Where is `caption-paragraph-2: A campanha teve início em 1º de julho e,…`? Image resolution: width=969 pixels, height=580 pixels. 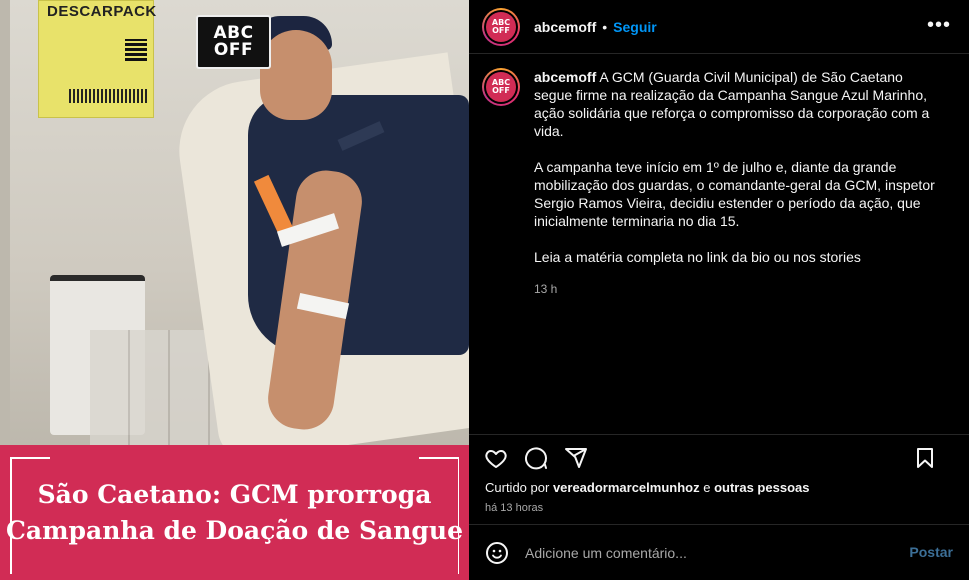 caption-paragraph-2: A campanha teve início em 1º de julho e,… is located at coordinates (736, 194).